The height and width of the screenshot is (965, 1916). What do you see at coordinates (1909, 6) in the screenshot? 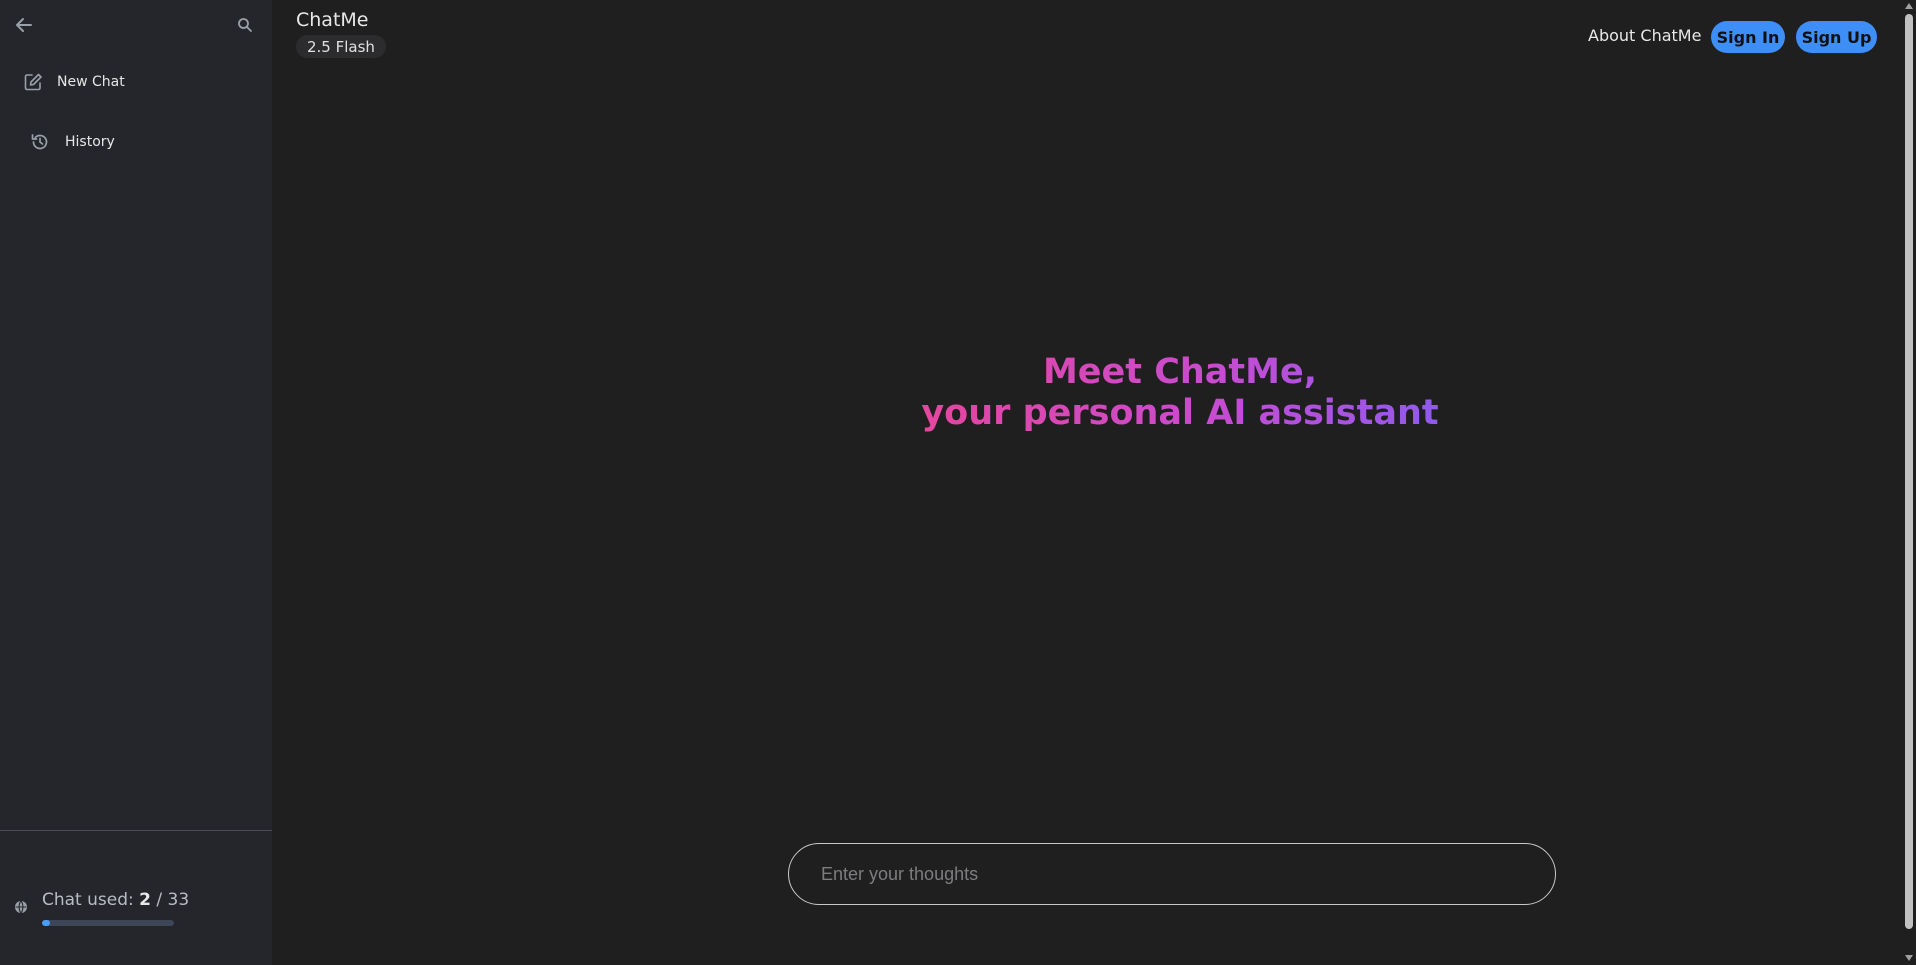
I see `scroll-up-arrow-icon` at bounding box center [1909, 6].